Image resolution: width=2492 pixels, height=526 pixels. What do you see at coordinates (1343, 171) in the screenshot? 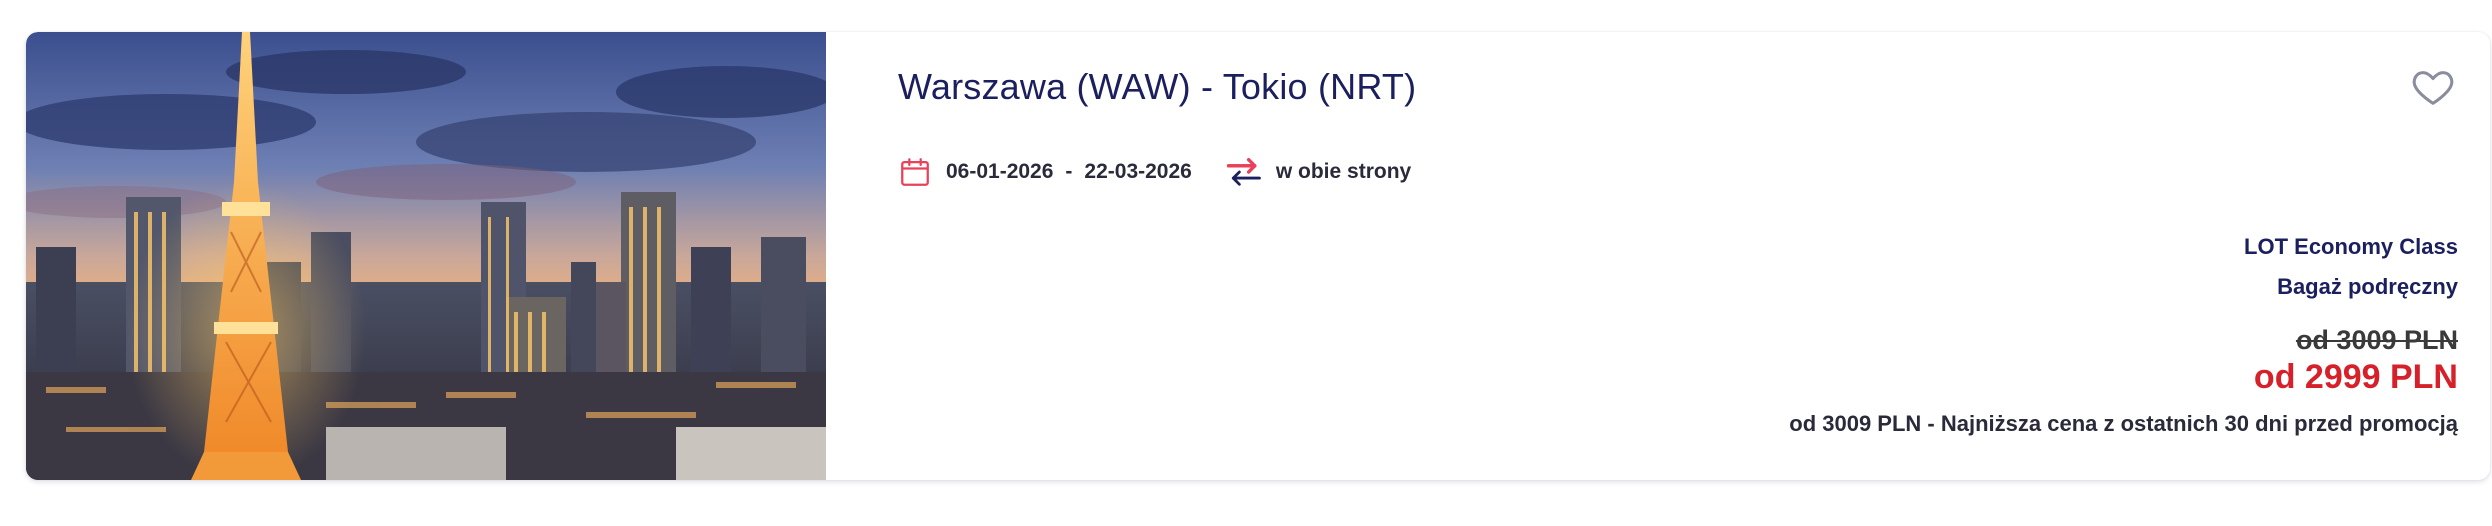
I see `trip-type: w obie strony` at bounding box center [1343, 171].